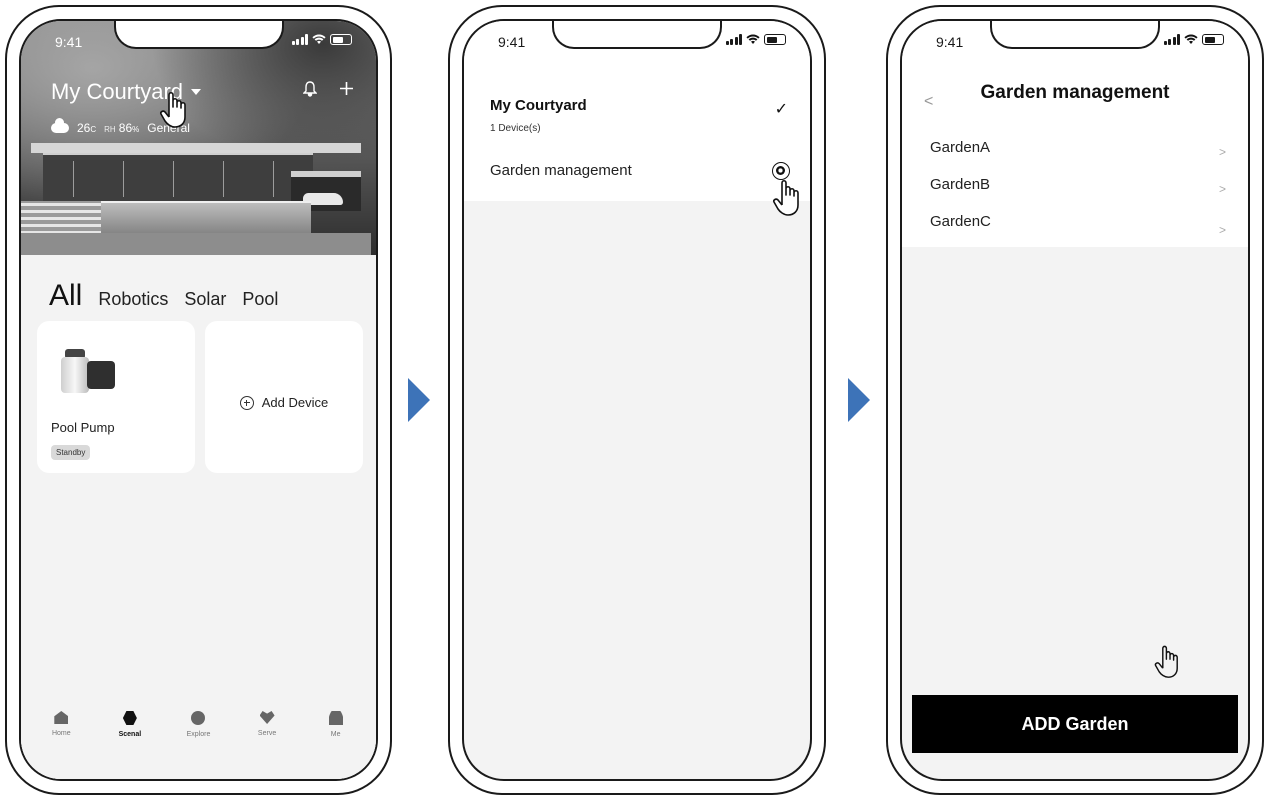  I want to click on temperature: 26, so click(84, 128).